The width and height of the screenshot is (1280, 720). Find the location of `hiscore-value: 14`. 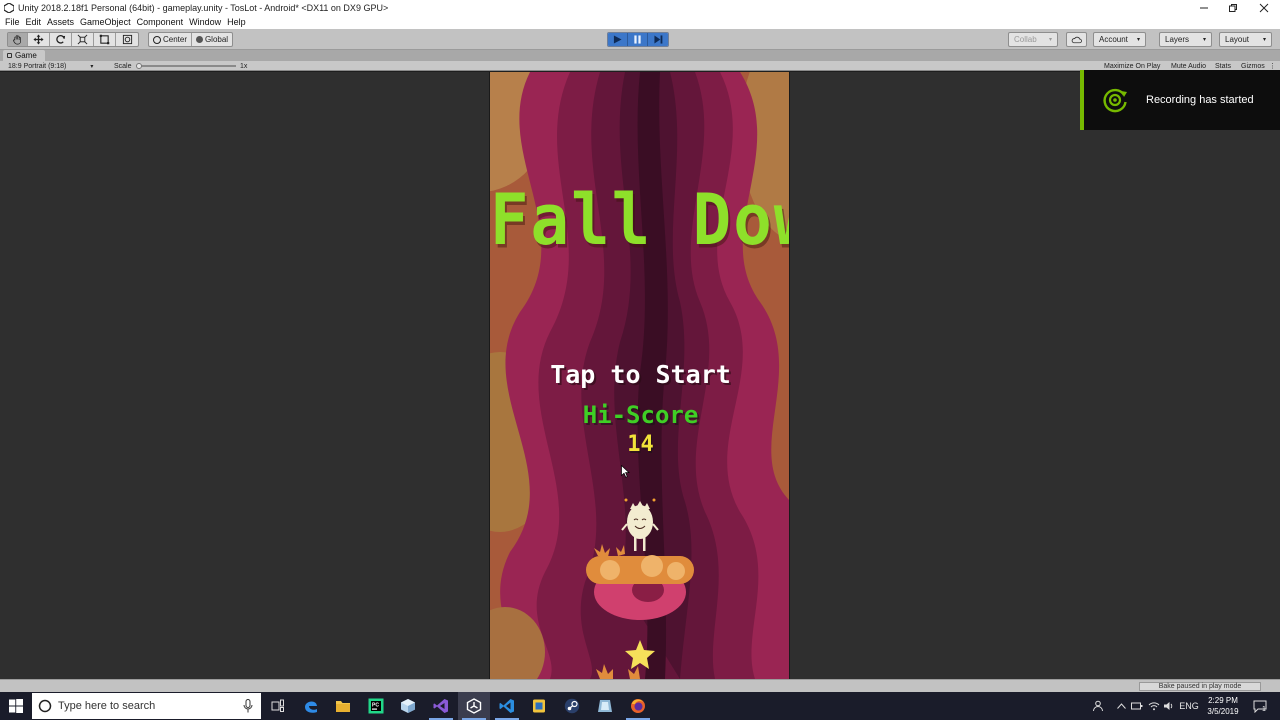

hiscore-value: 14 is located at coordinates (640, 444).